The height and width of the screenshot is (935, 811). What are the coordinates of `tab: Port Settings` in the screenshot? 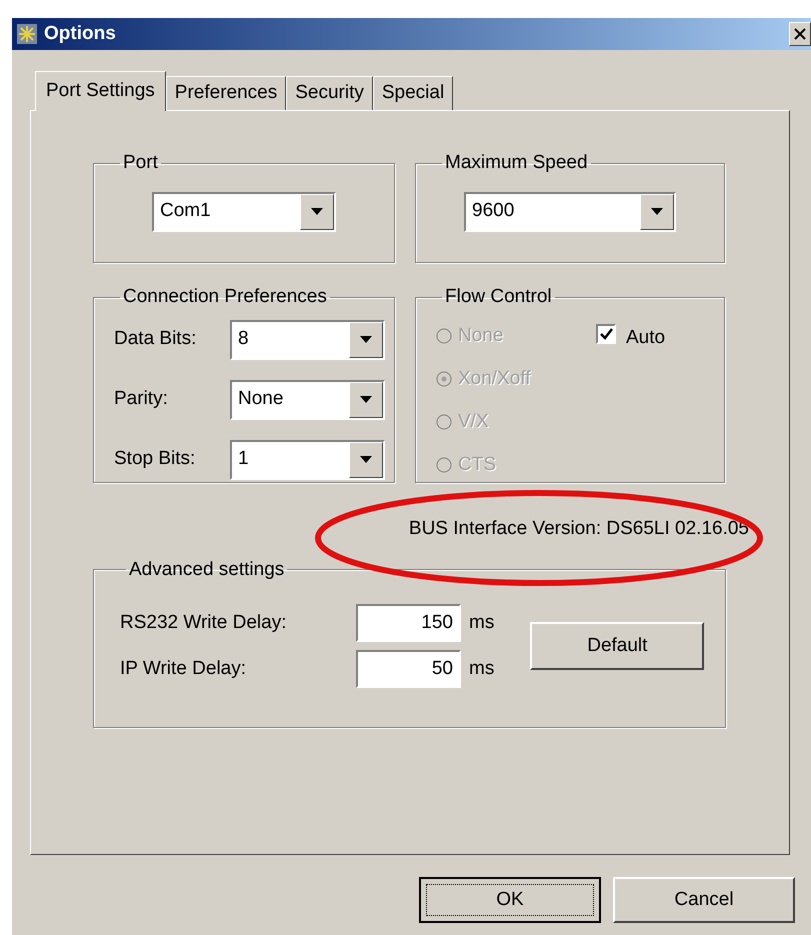 It's located at (100, 91).